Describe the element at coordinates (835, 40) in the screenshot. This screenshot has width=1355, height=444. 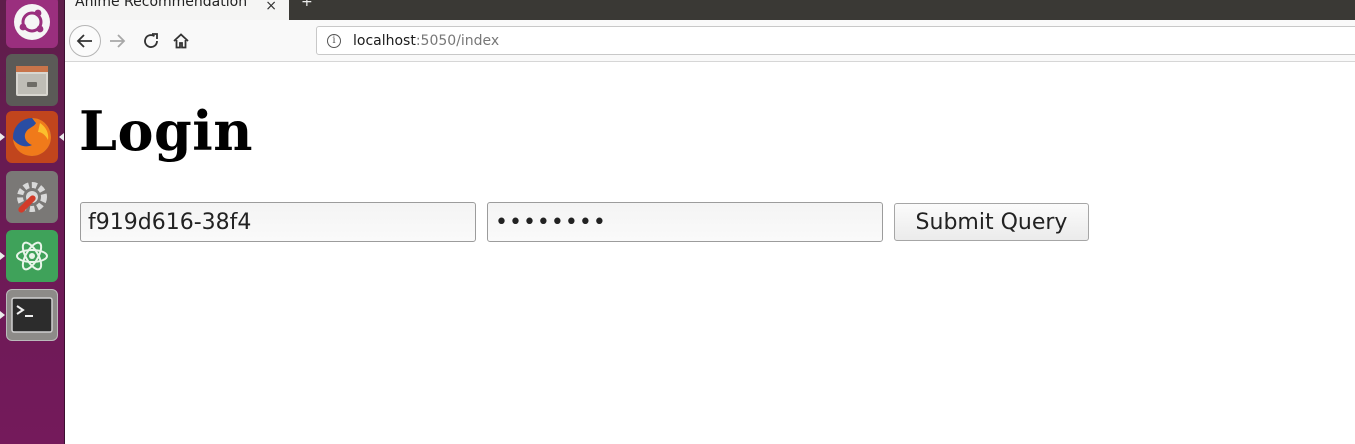
I see `url-bar: i localhost:5050/index` at that location.